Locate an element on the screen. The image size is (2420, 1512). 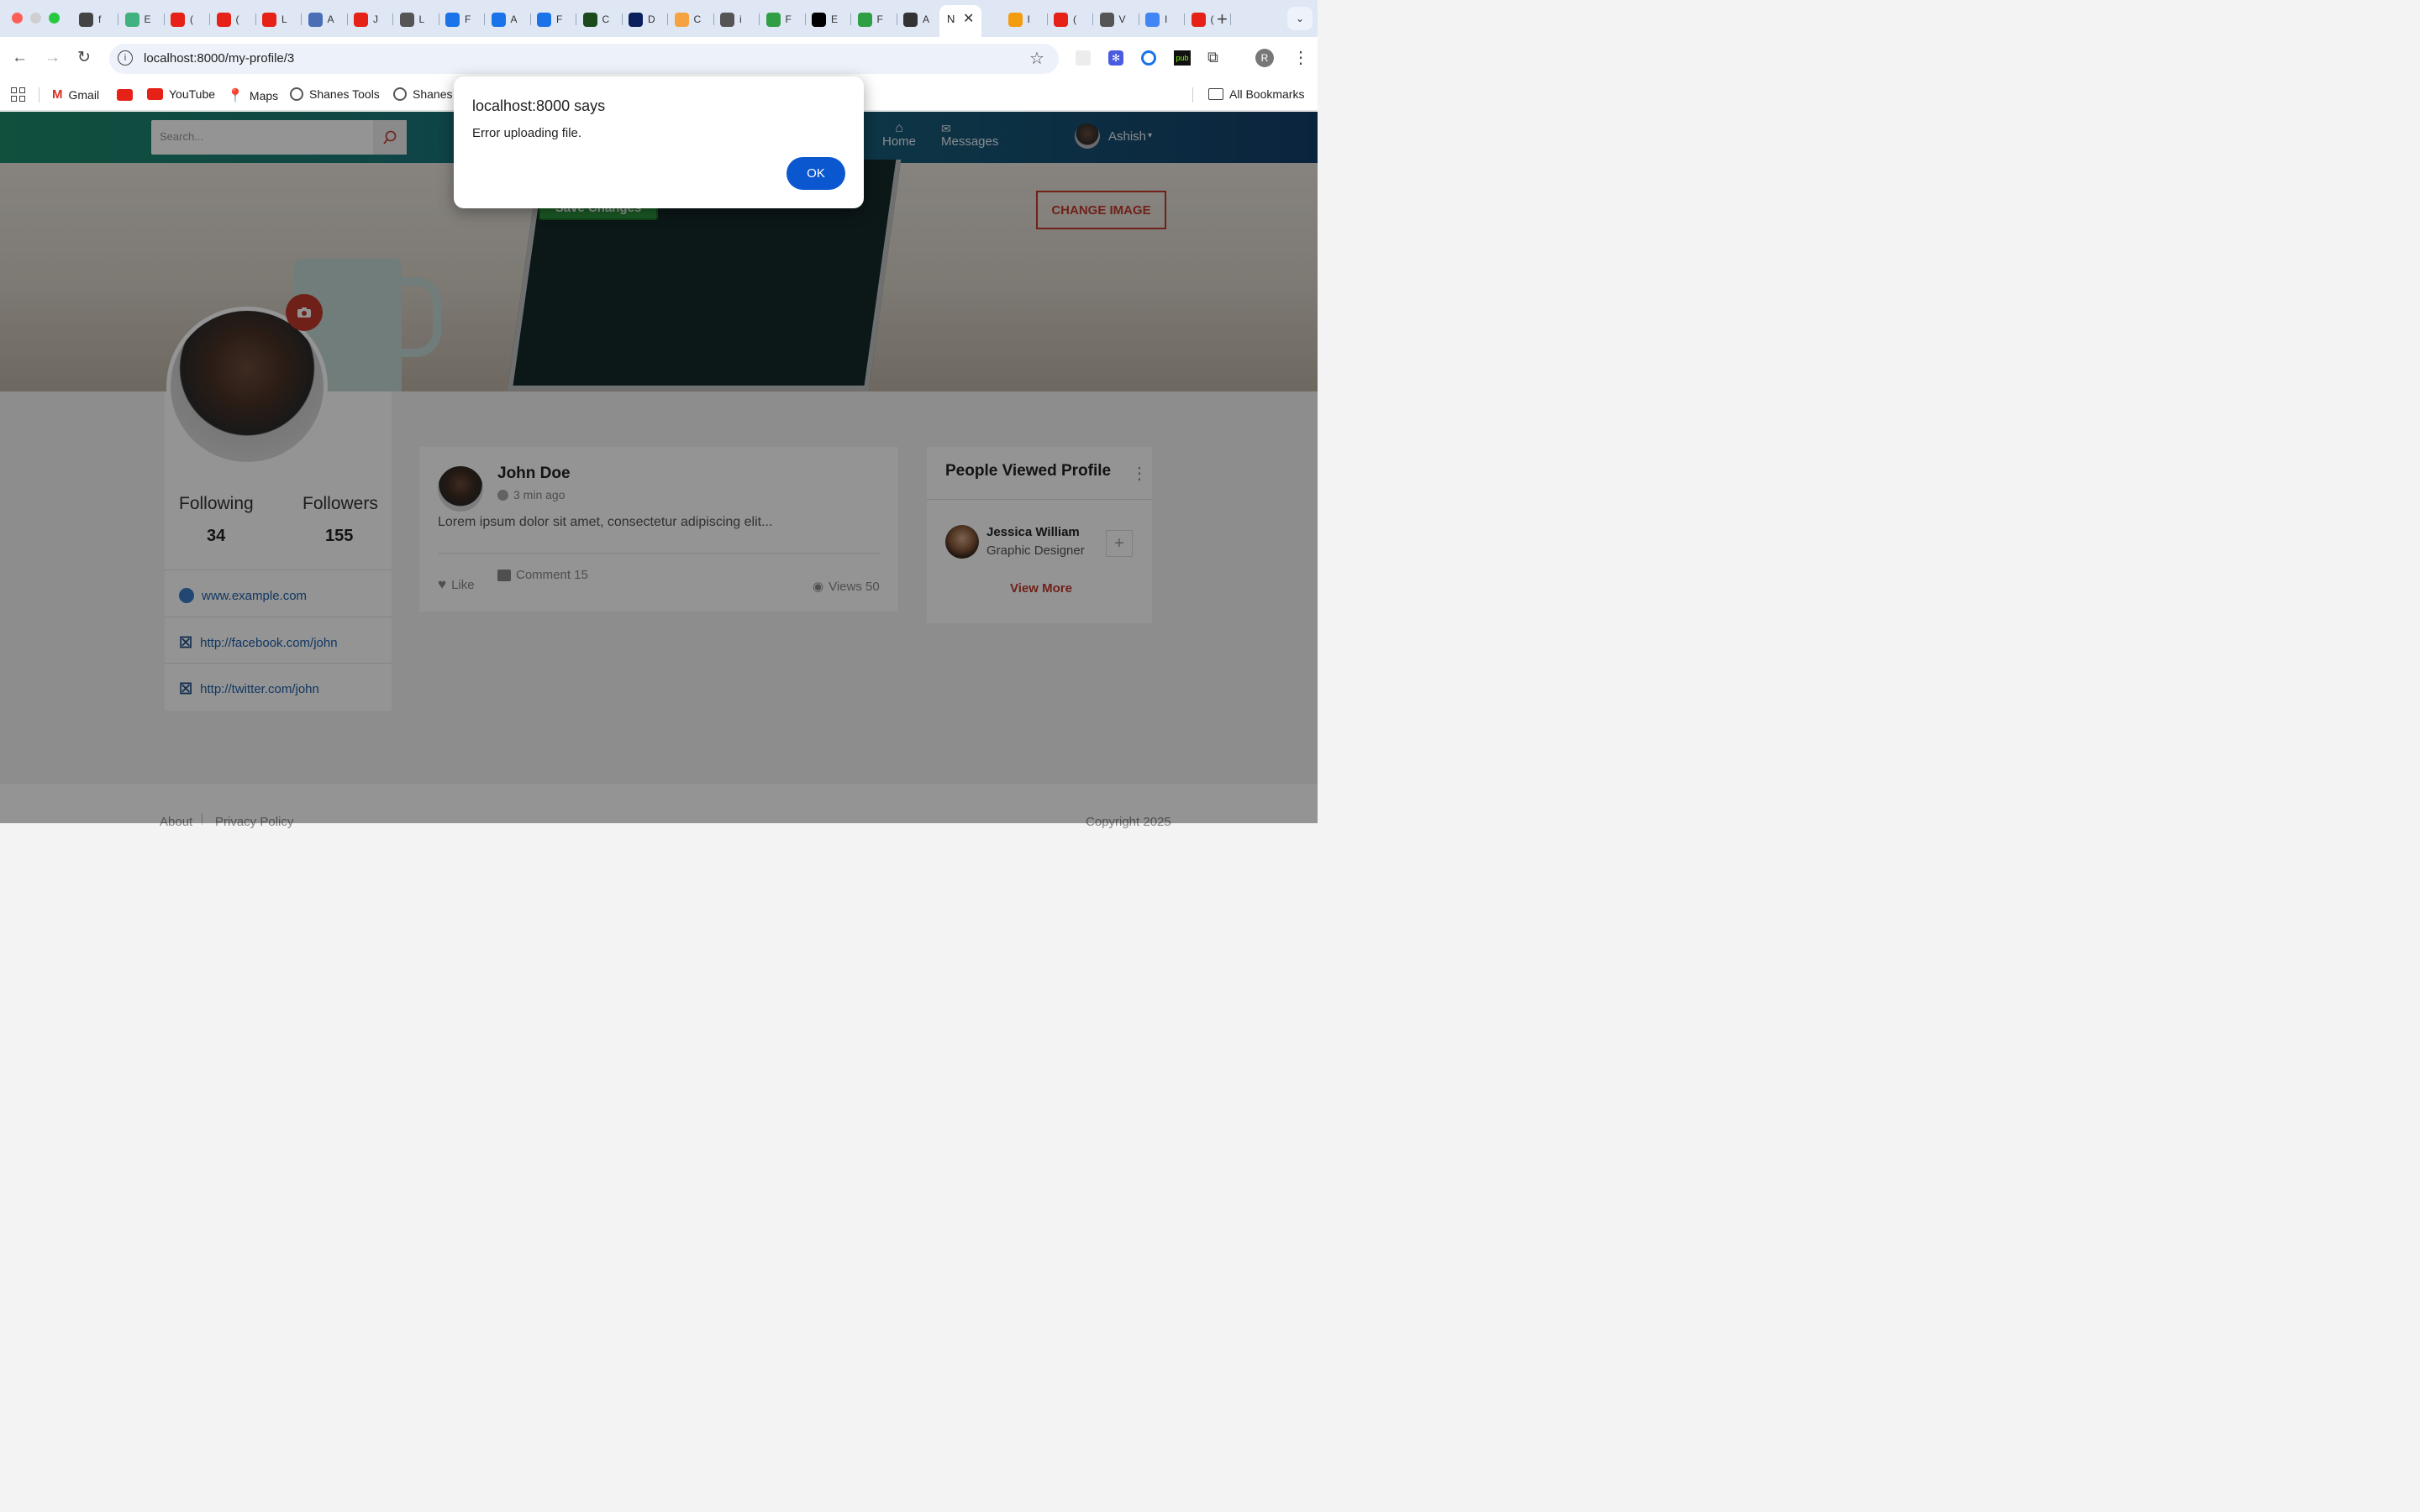
forward-arrow-icon: → is located at coordinates (52, 58).